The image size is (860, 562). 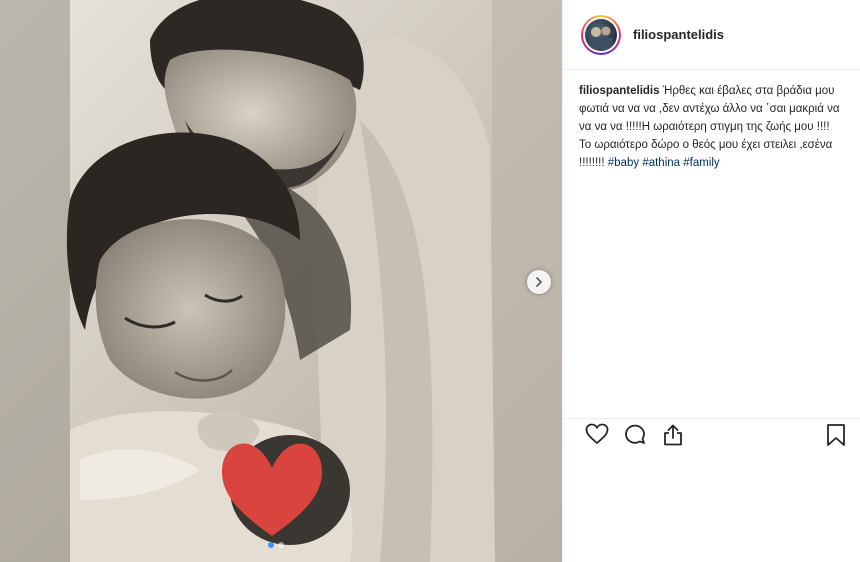 What do you see at coordinates (281, 545) in the screenshot?
I see `carousel-dot` at bounding box center [281, 545].